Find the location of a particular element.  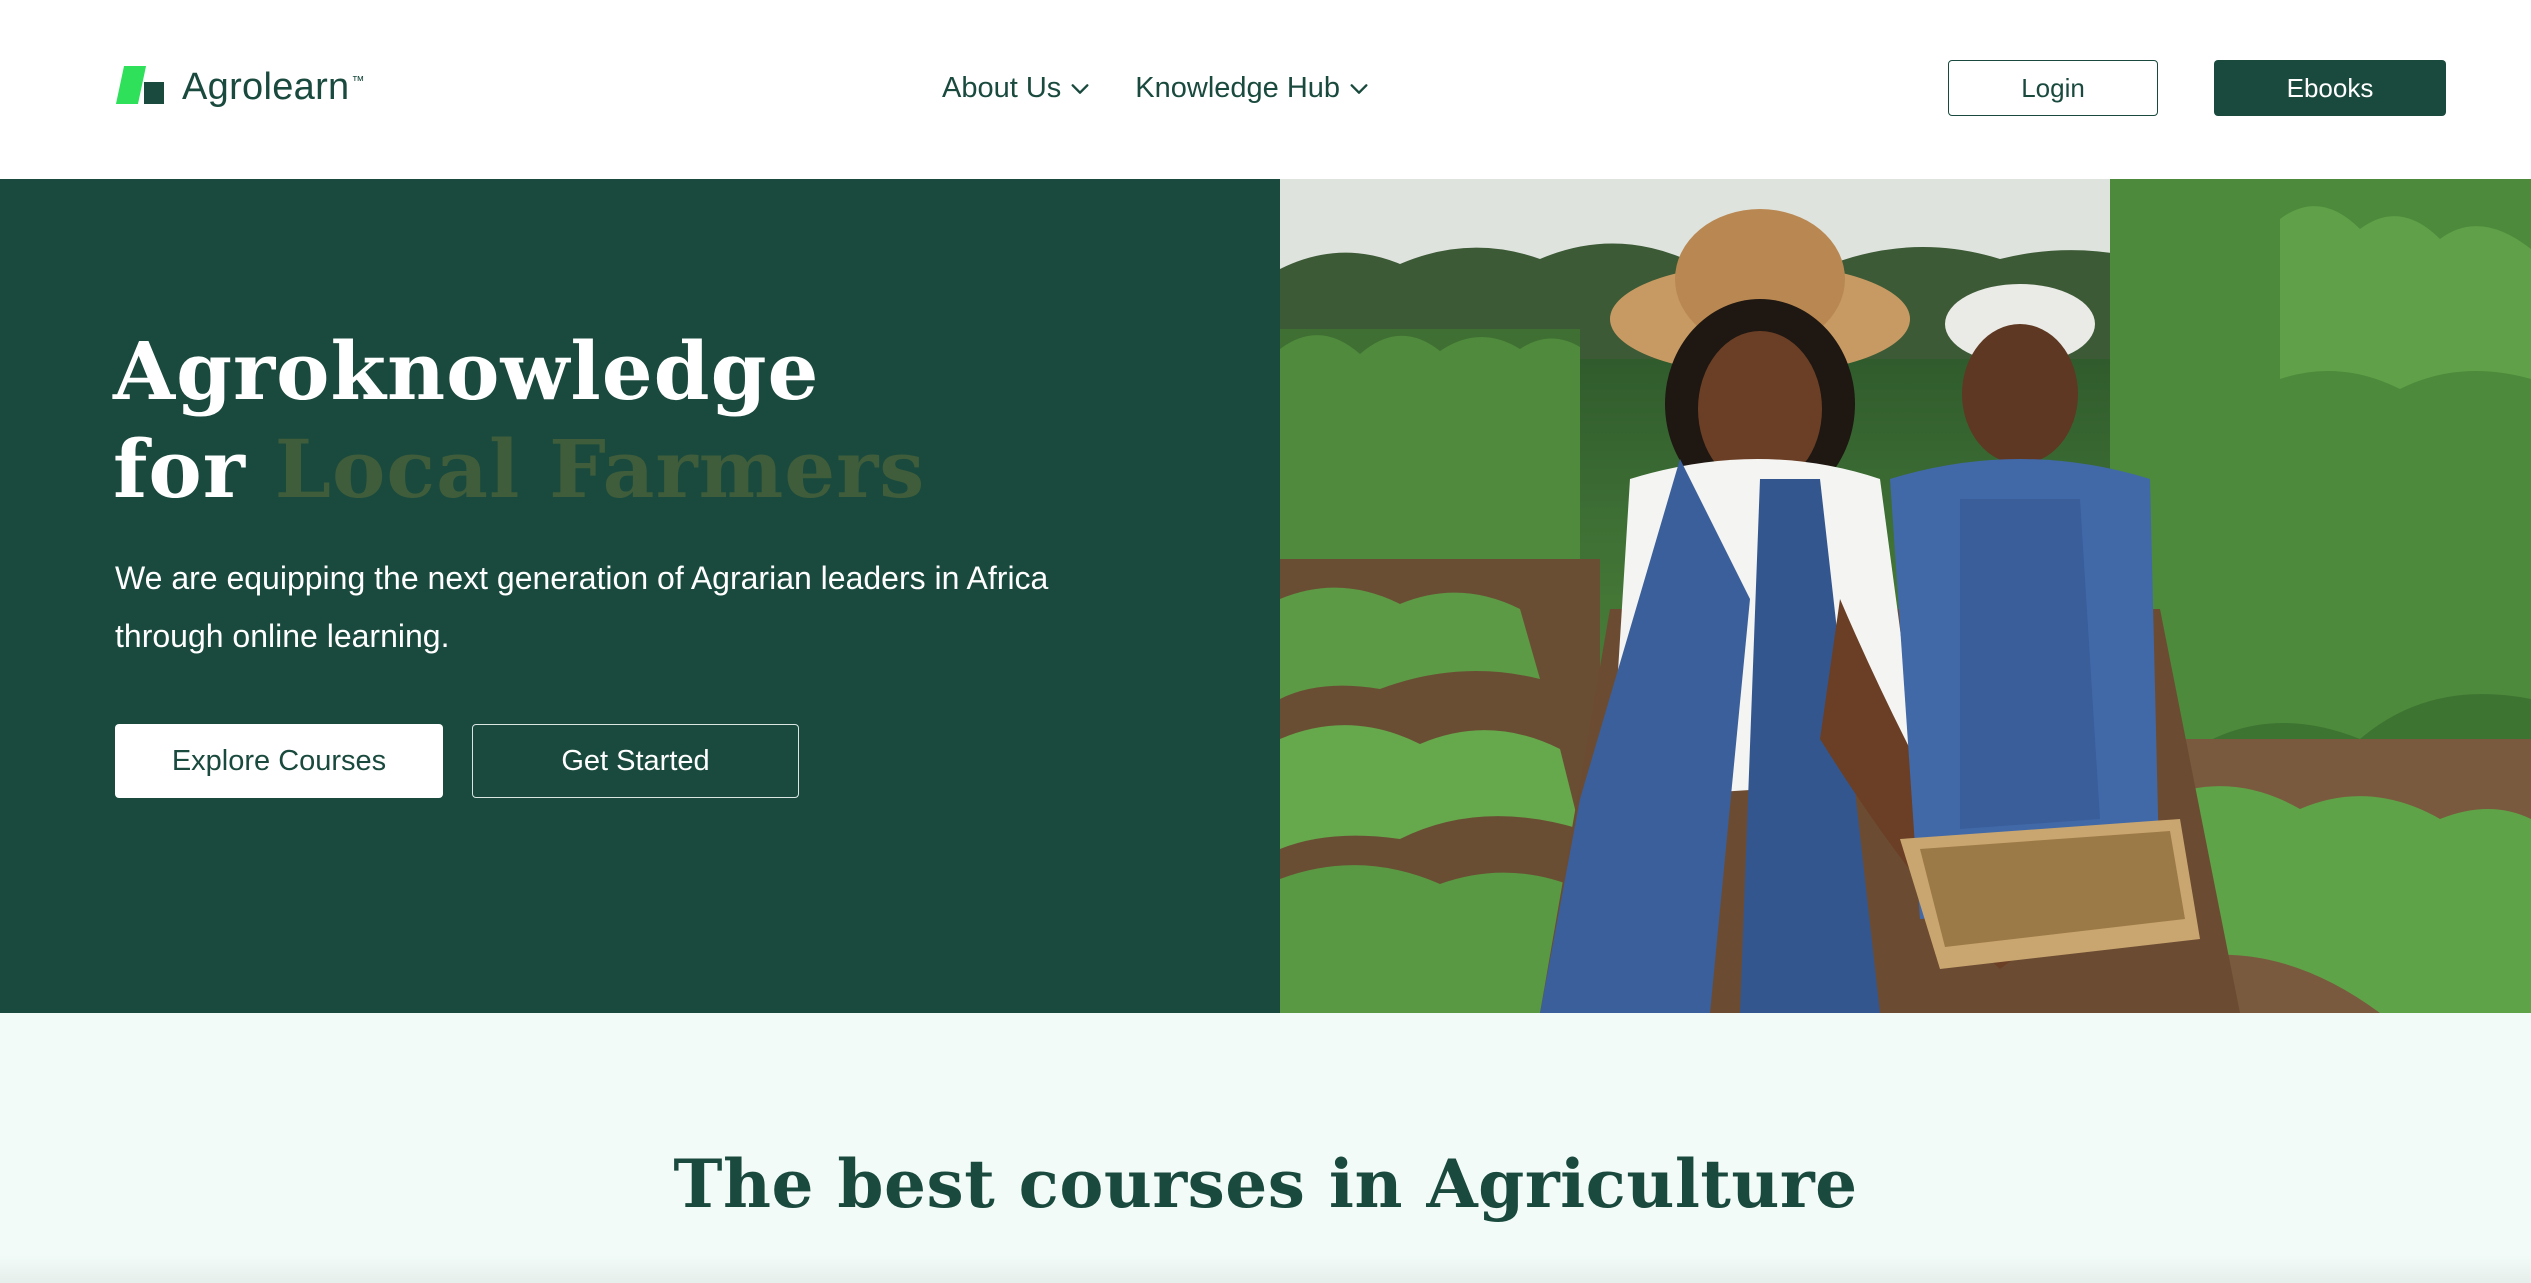

main-nav: About Us Knowledge Hub is located at coordinates (1156, 88).